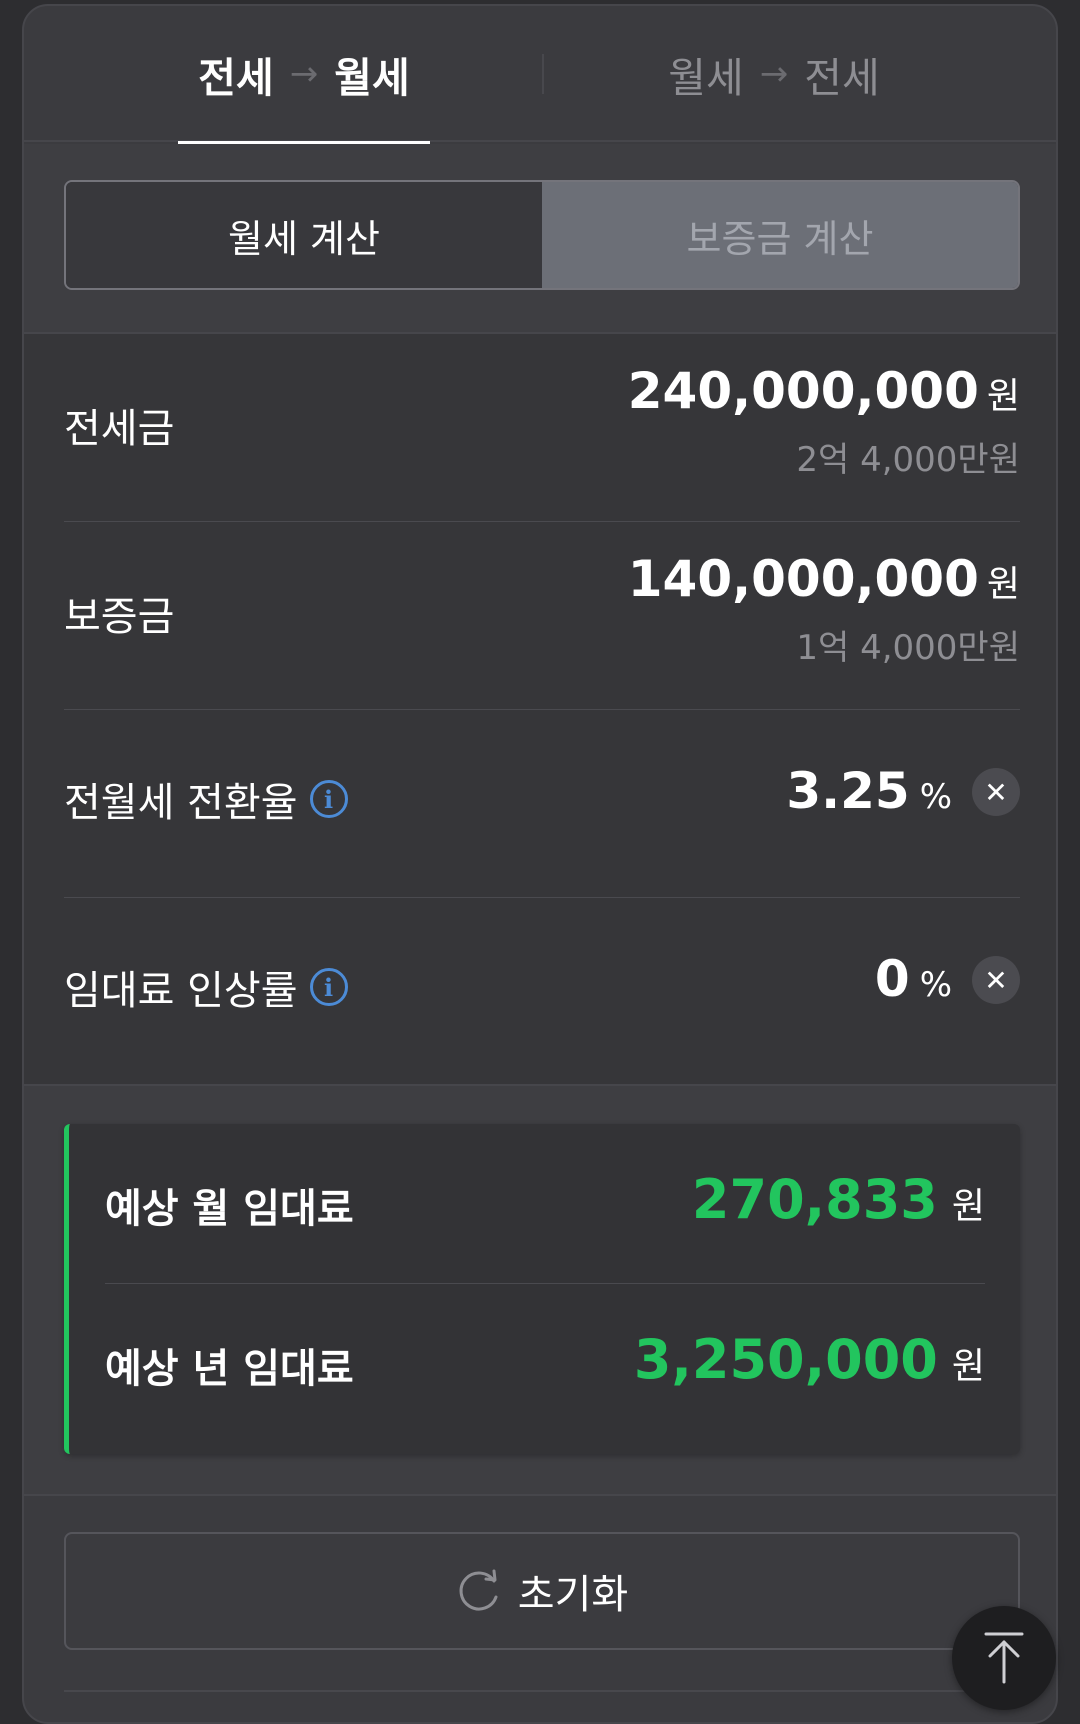 This screenshot has width=1080, height=1724. What do you see at coordinates (478, 1590) in the screenshot?
I see `refresh-icon` at bounding box center [478, 1590].